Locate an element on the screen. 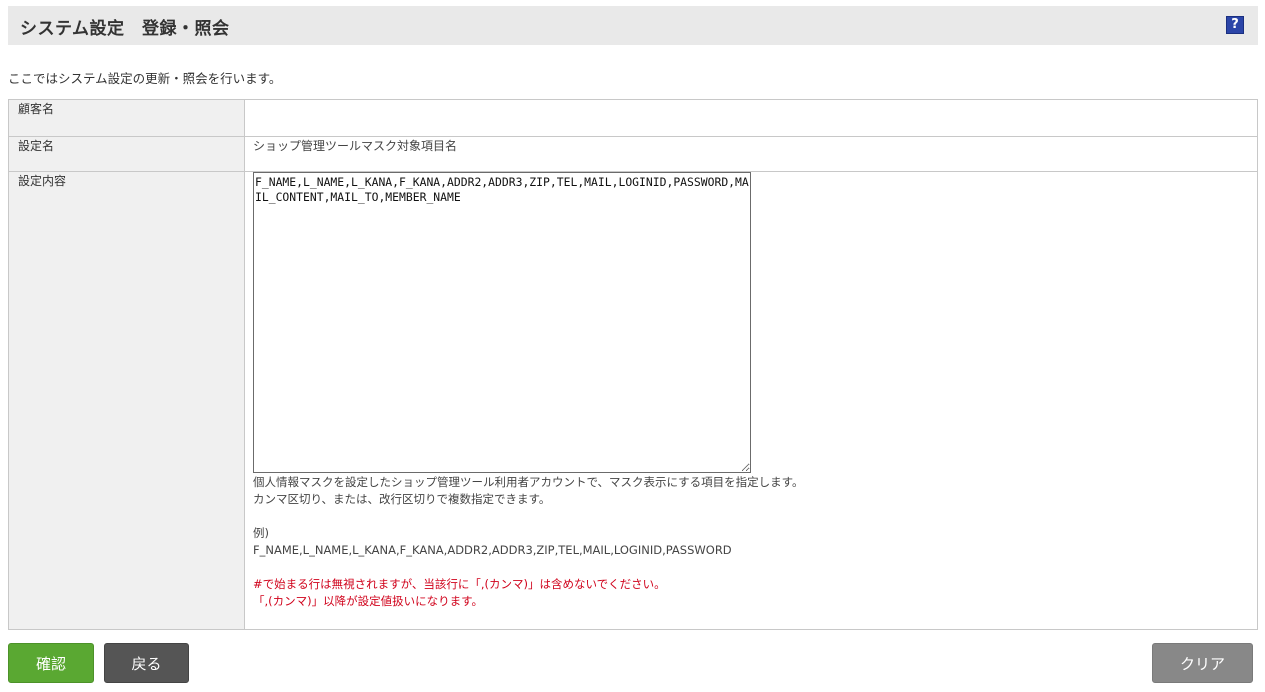 The width and height of the screenshot is (1265, 692). setting-name-value: ショップ管理ツールマスク対象項目名 is located at coordinates (751, 154).